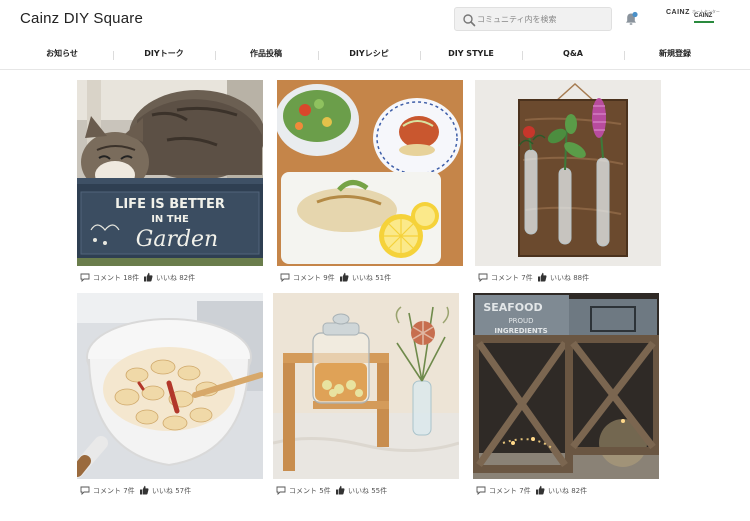  What do you see at coordinates (177, 239) in the screenshot?
I see `sign-text-line3: Garden` at bounding box center [177, 239].